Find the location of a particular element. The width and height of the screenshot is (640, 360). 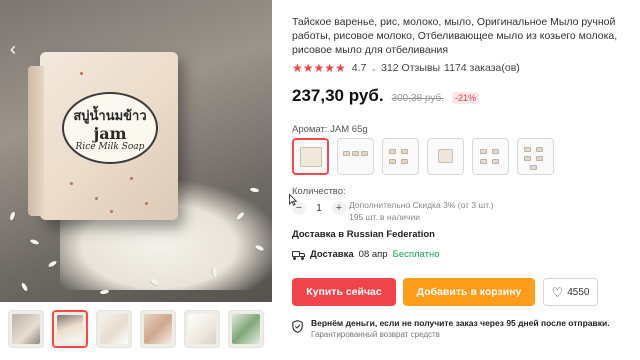

wishlist-count: 4550 is located at coordinates (578, 292).